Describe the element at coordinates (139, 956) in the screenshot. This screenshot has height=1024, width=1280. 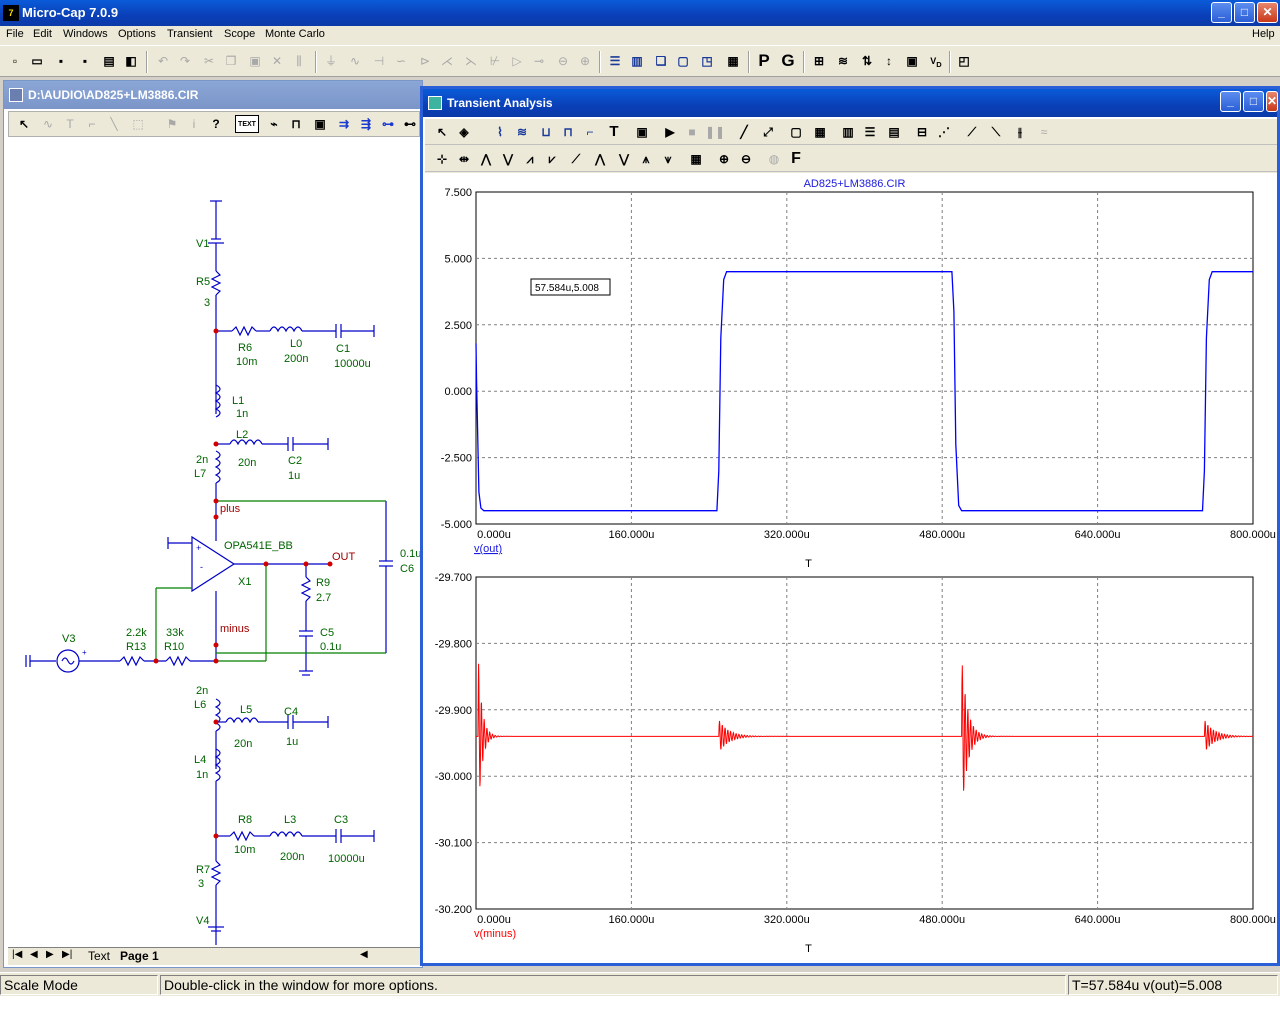
I see `tab-page-1: Page 1` at that location.